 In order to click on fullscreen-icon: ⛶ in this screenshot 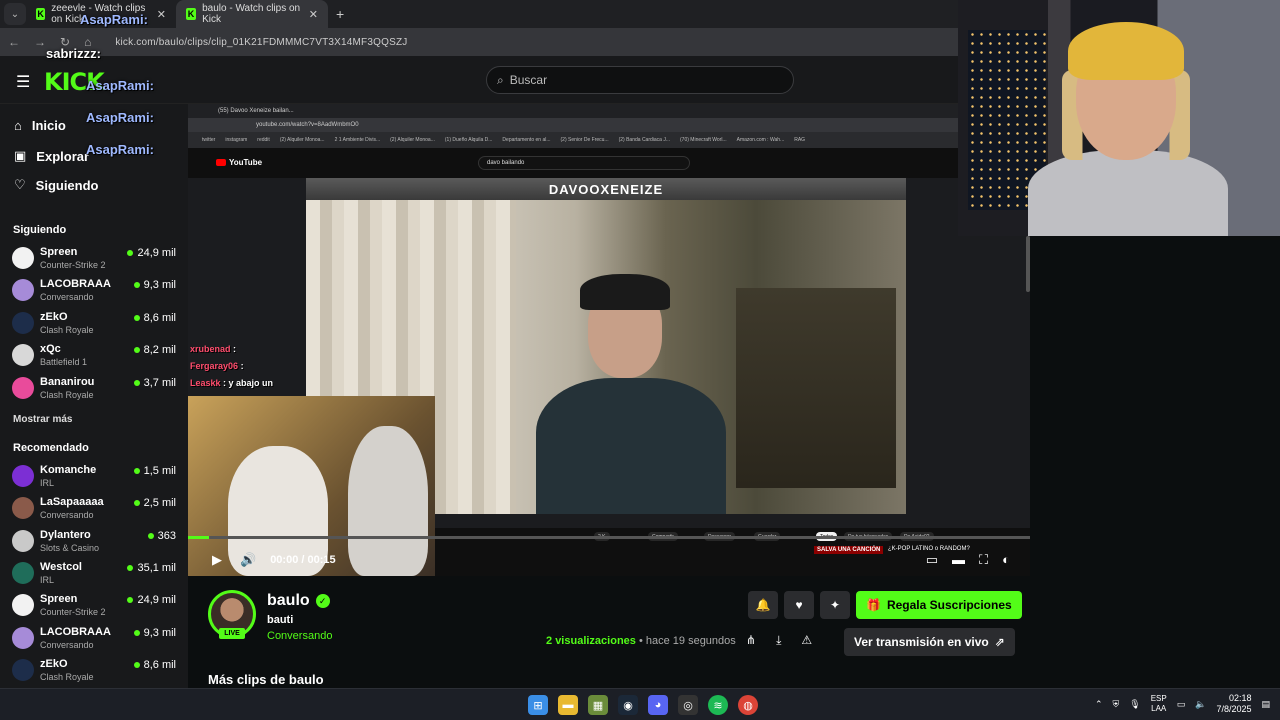, I will do `click(983, 560)`.